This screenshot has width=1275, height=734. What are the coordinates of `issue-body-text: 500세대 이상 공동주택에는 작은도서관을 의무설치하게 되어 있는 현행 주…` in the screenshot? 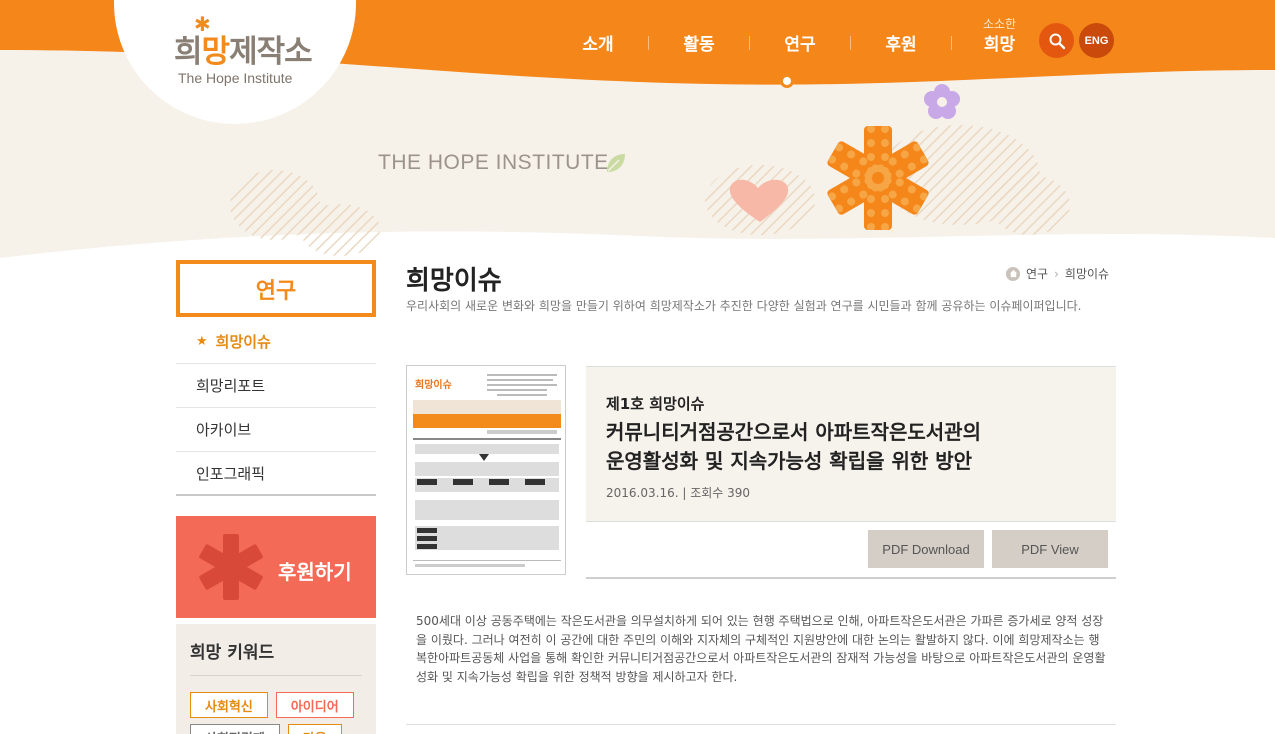 It's located at (761, 649).